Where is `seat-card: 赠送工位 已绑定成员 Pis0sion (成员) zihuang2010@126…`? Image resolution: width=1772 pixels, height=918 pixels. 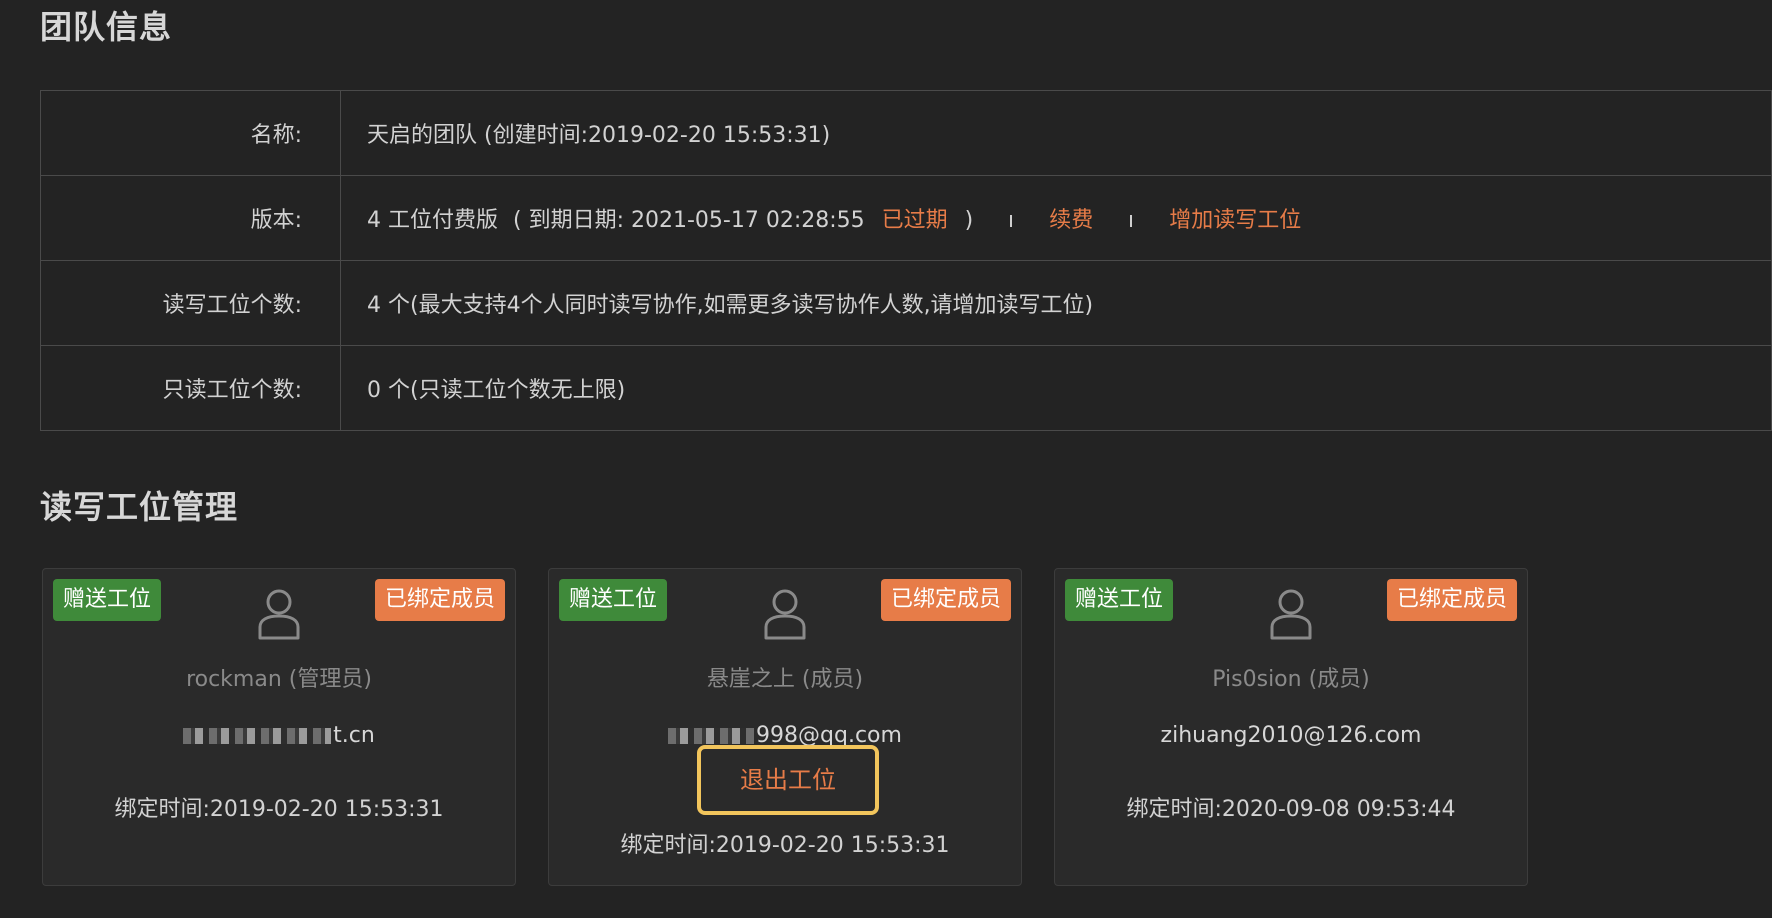 seat-card: 赠送工位 已绑定成员 Pis0sion (成员) zihuang2010@126… is located at coordinates (1291, 727).